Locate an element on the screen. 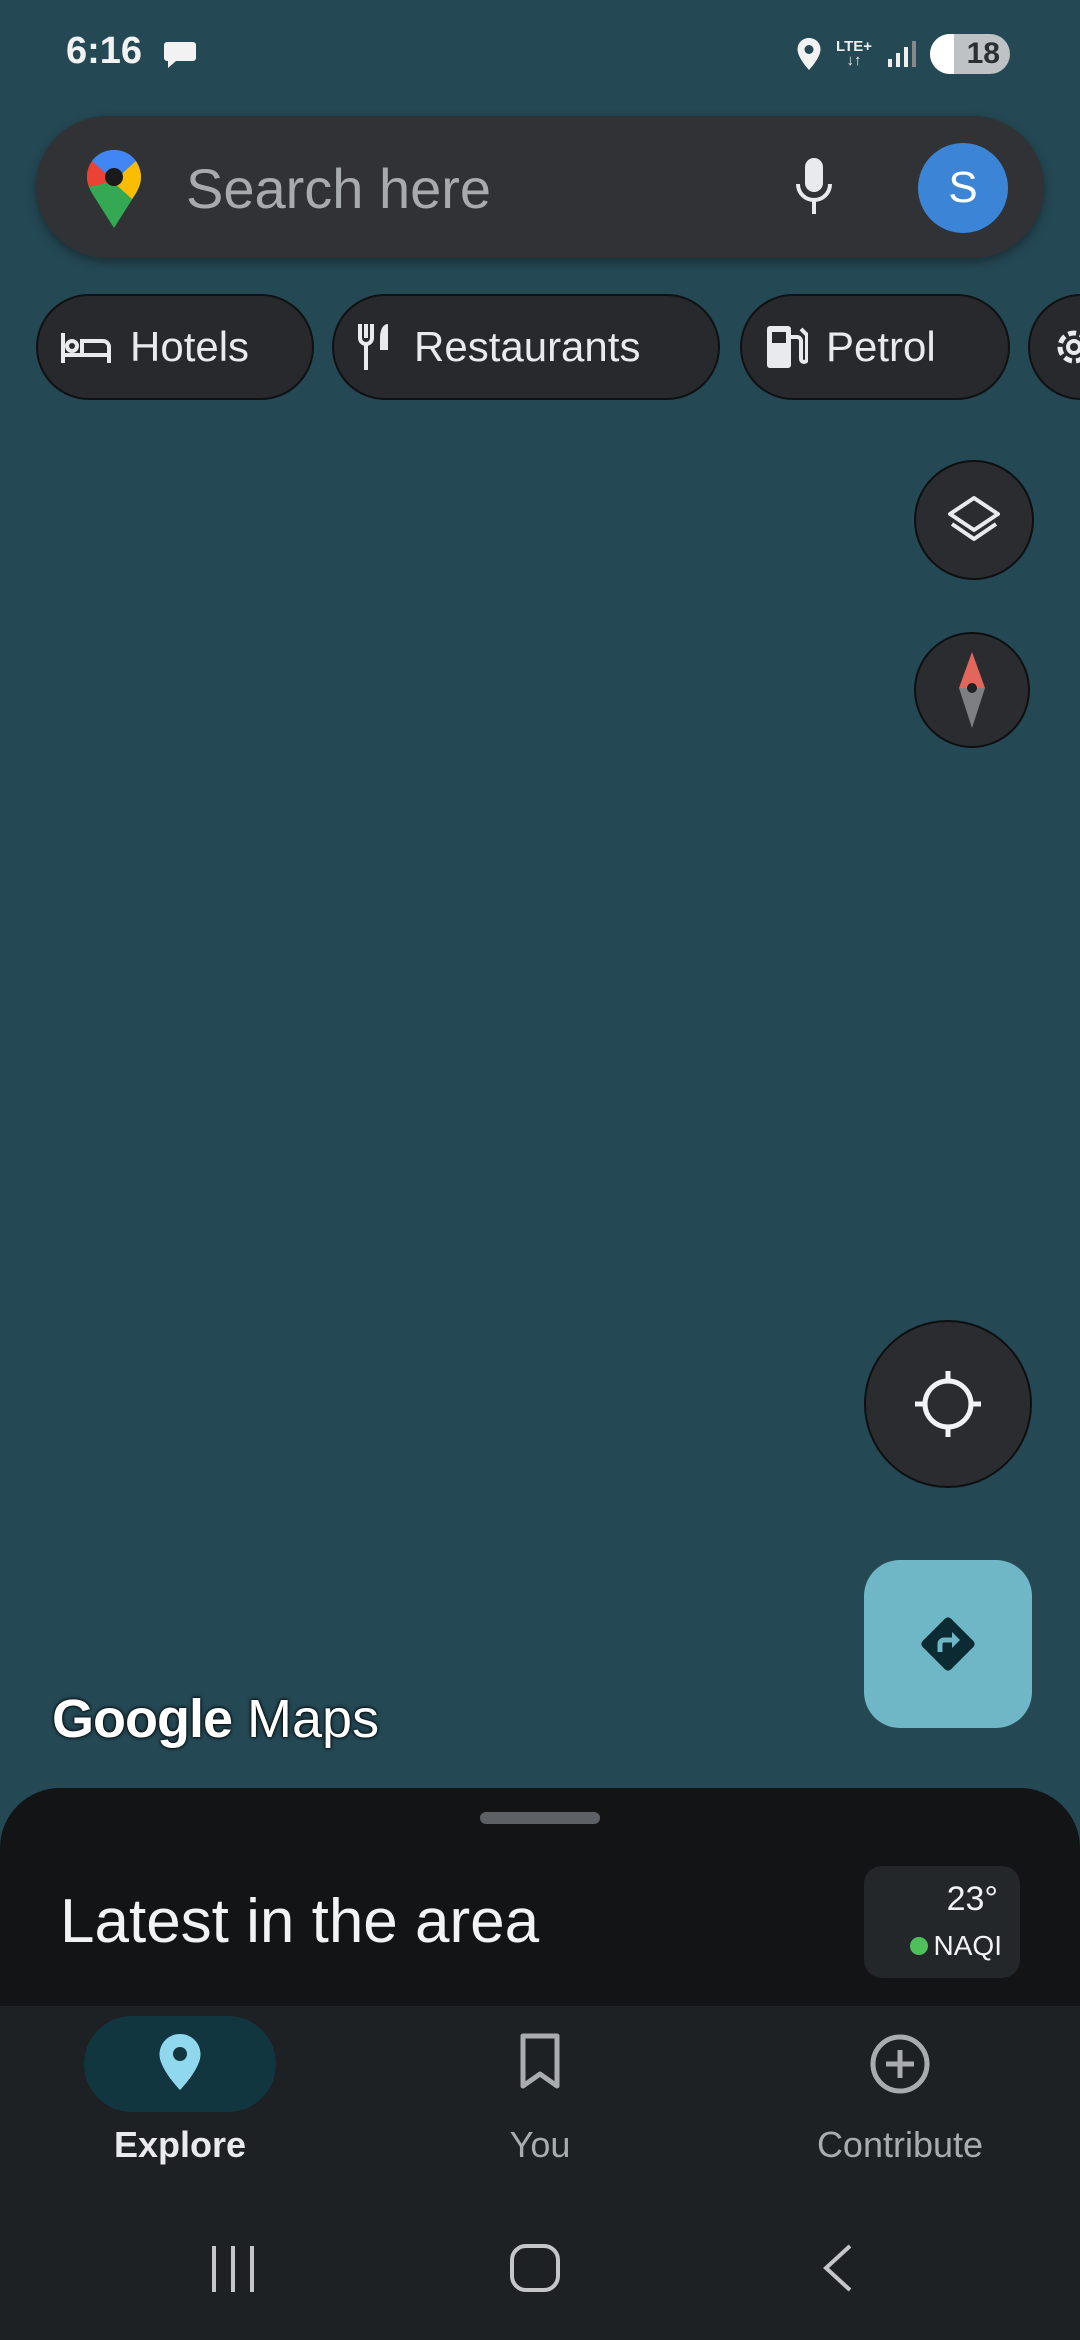 The width and height of the screenshot is (1080, 2340). location-pin-icon is located at coordinates (180, 2062).